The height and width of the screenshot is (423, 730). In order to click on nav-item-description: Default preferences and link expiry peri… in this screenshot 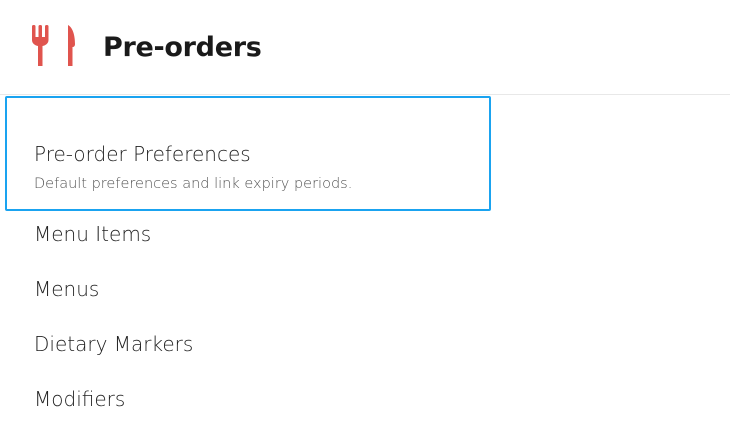, I will do `click(193, 184)`.